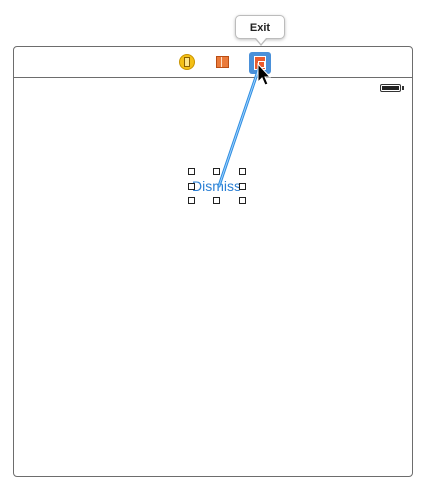 The image size is (426, 491). What do you see at coordinates (264, 74) in the screenshot?
I see `mouse-cursor-icon` at bounding box center [264, 74].